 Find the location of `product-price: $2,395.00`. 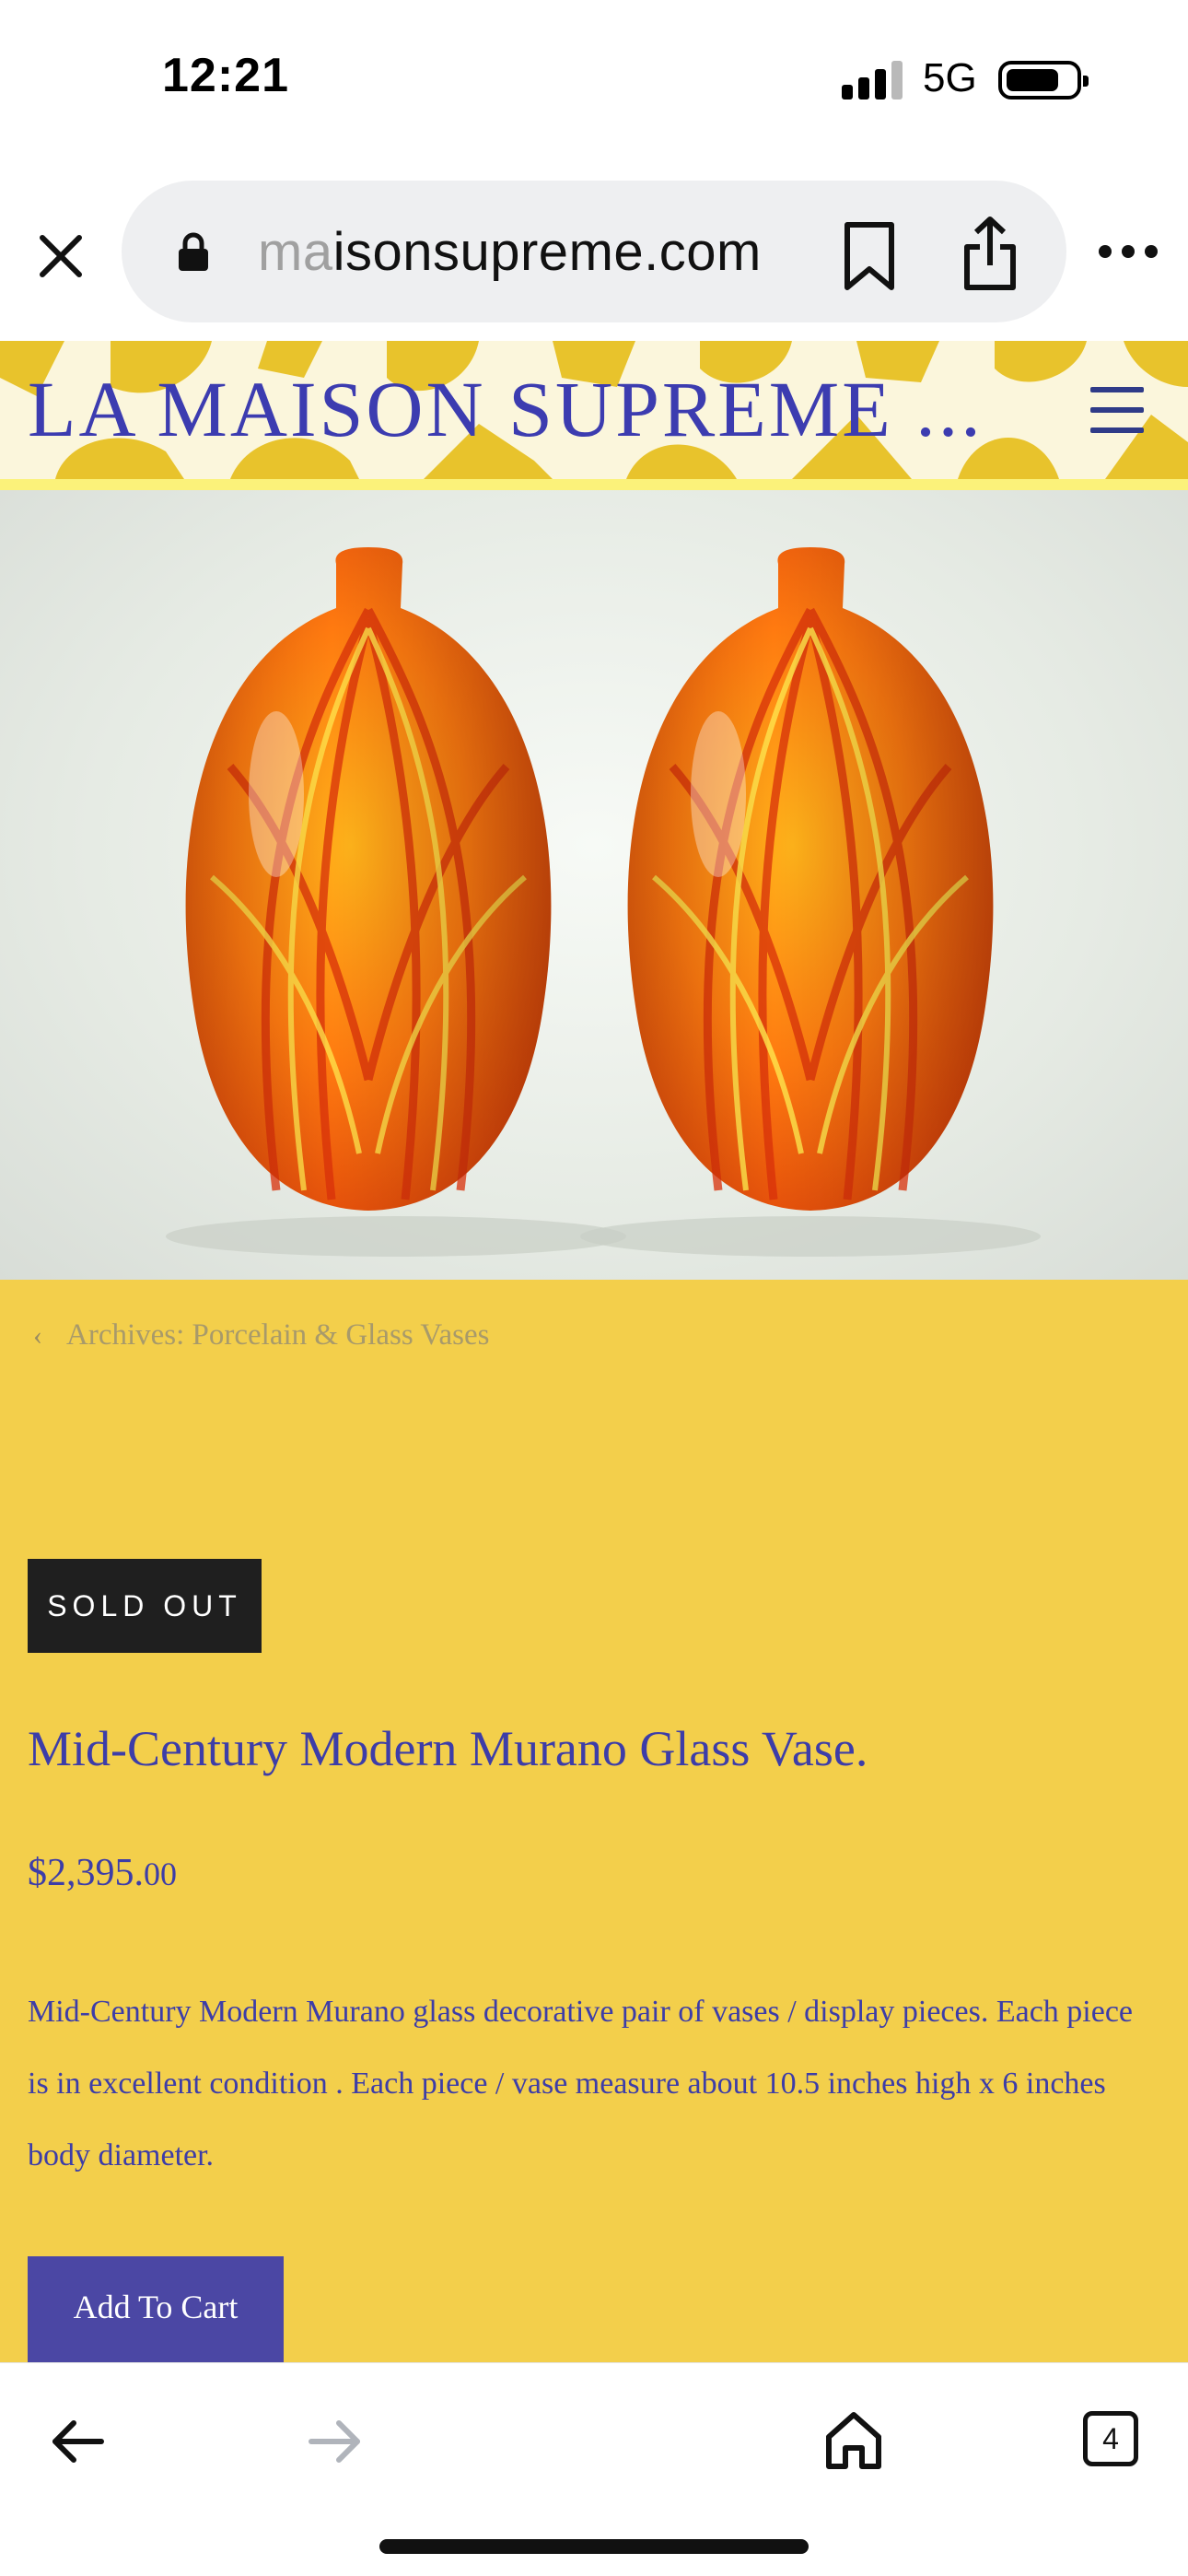

product-price: $2,395.00 is located at coordinates (102, 1873).